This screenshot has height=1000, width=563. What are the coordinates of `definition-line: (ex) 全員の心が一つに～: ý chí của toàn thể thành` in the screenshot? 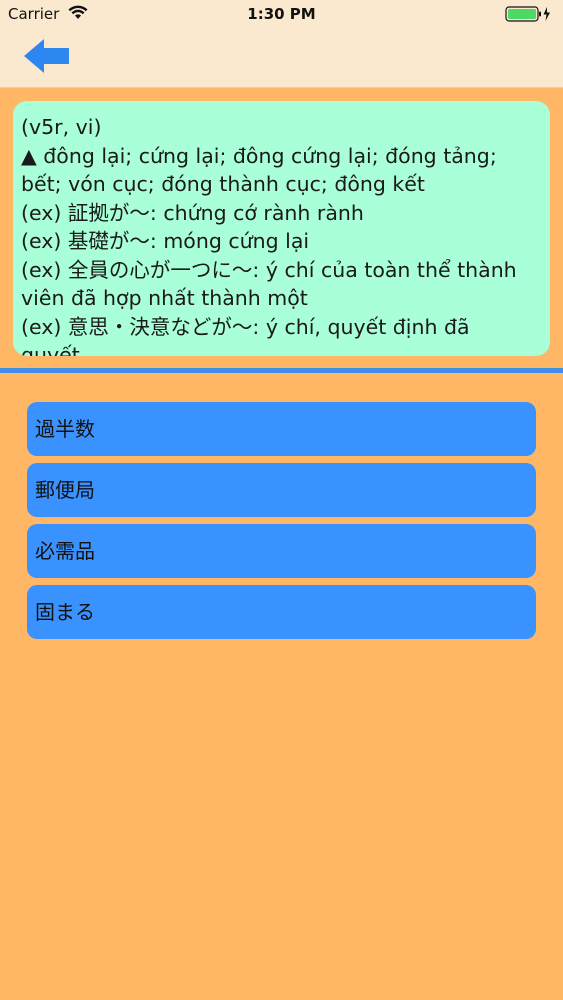 It's located at (269, 269).